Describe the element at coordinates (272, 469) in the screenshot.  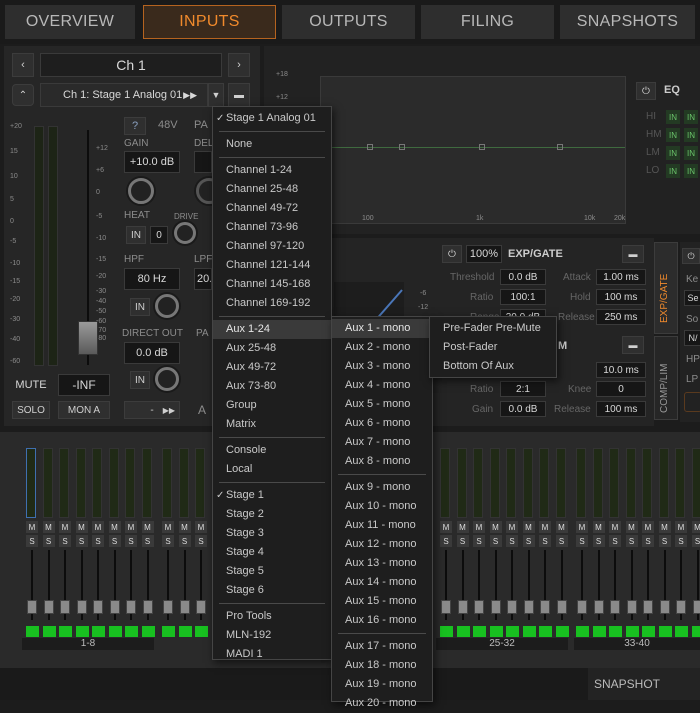
I see `source-menu-item: Local` at that location.